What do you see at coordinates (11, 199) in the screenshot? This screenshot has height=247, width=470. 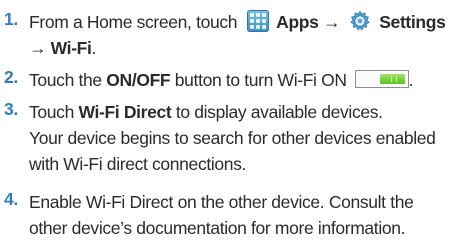 I see `step-number: 4.` at bounding box center [11, 199].